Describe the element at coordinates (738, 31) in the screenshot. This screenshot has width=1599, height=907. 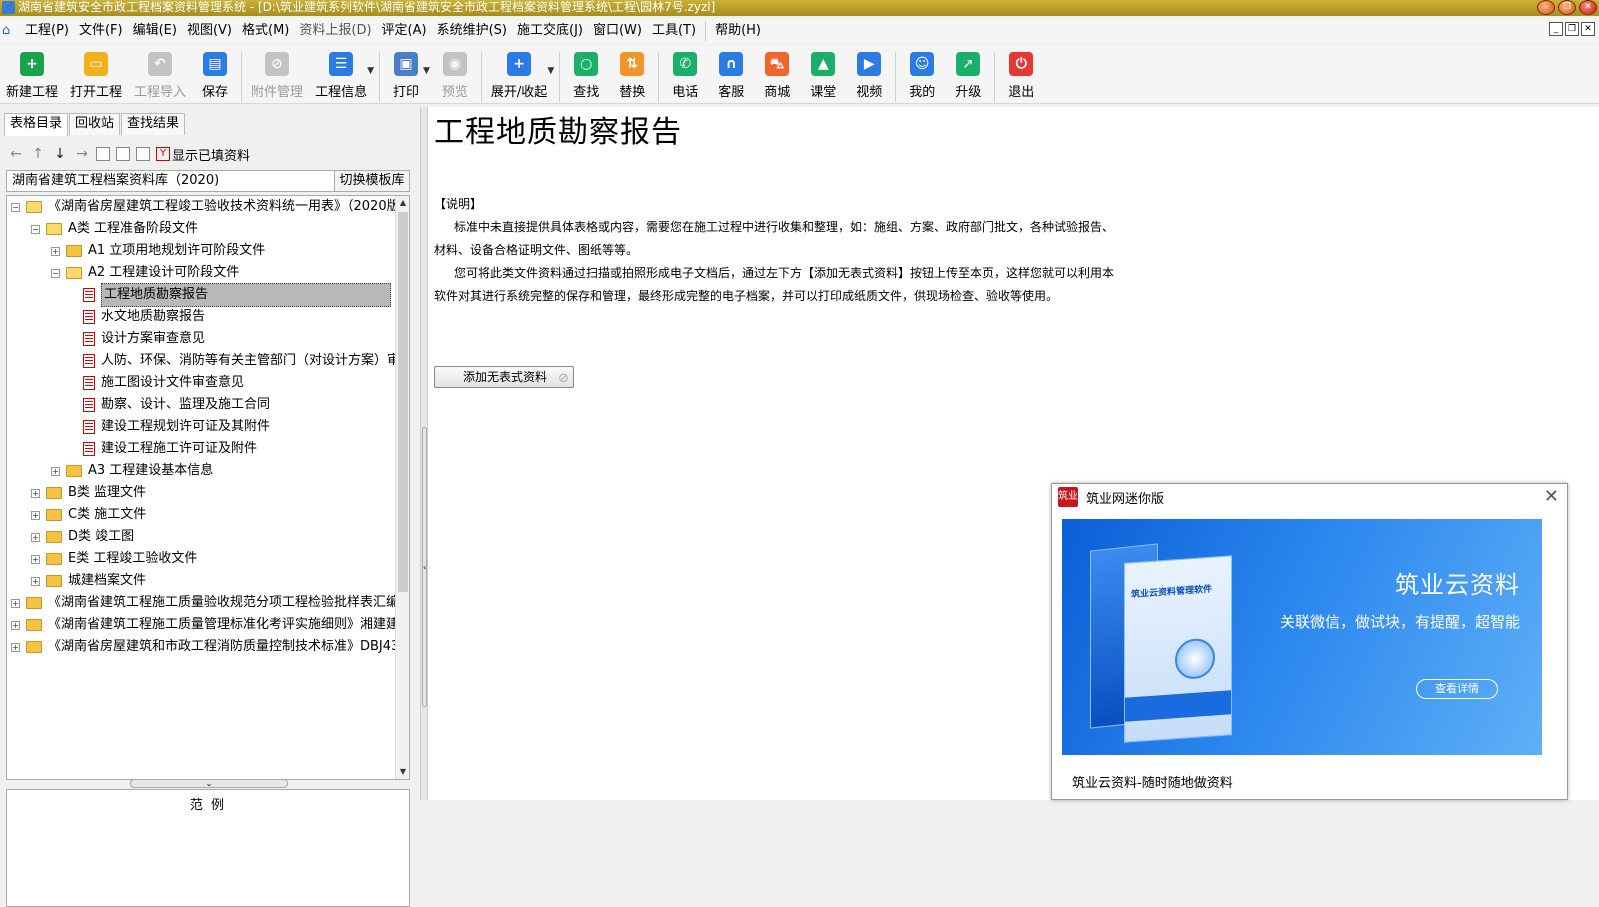
I see `menu-help: 帮助(H)` at that location.